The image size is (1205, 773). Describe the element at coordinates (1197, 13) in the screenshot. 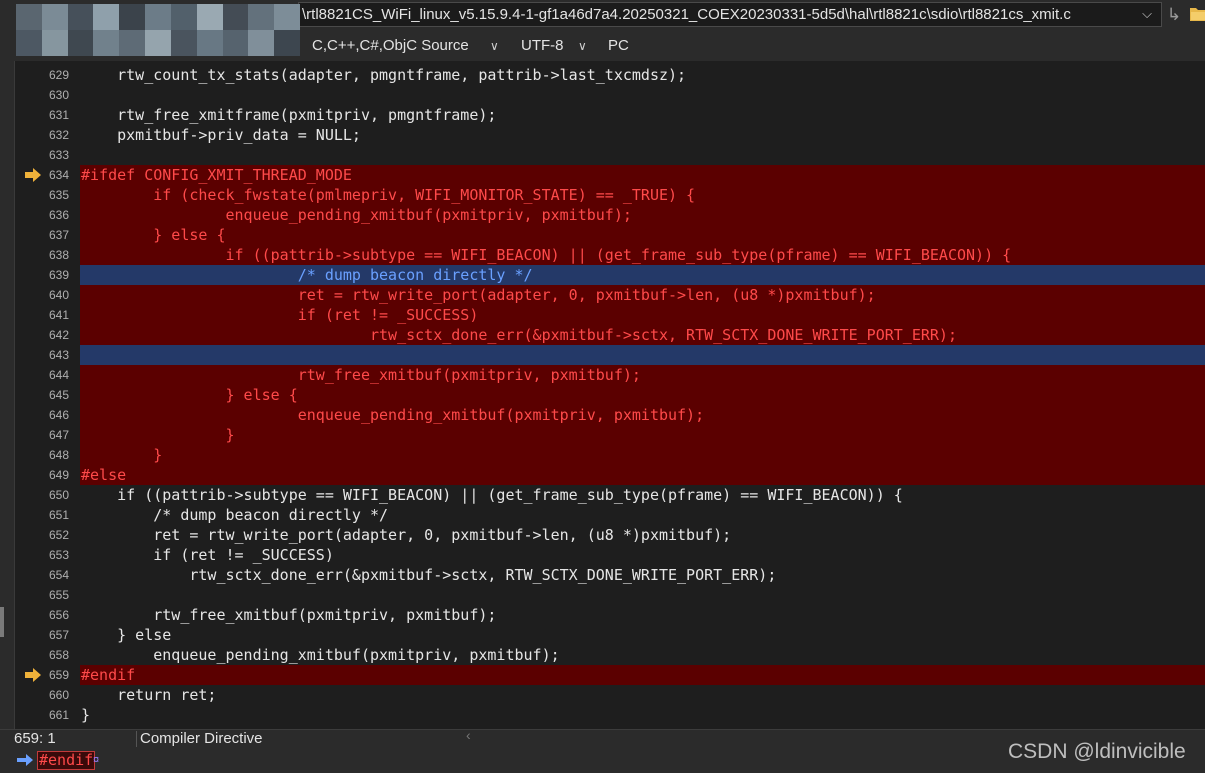

I see `folder-icon` at that location.